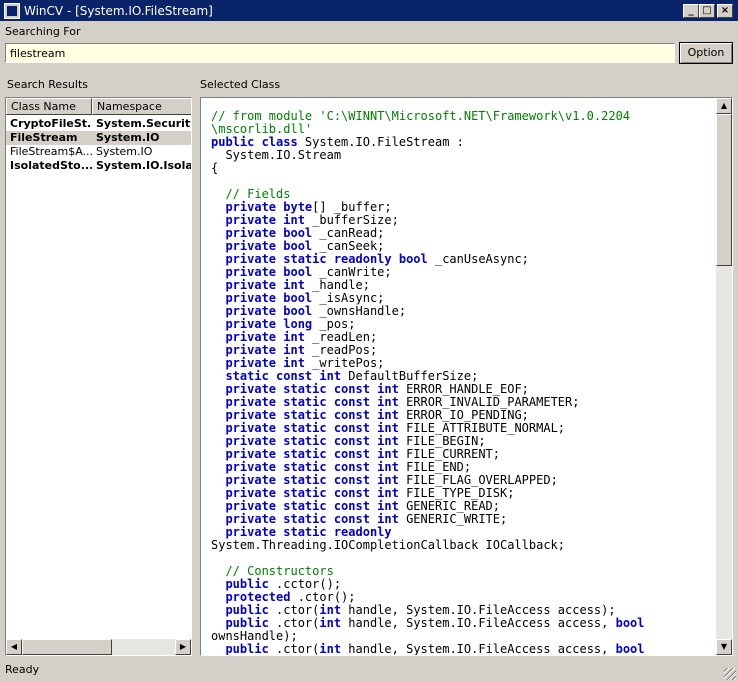  Describe the element at coordinates (348, 363) in the screenshot. I see `code-text: _writePos;` at that location.